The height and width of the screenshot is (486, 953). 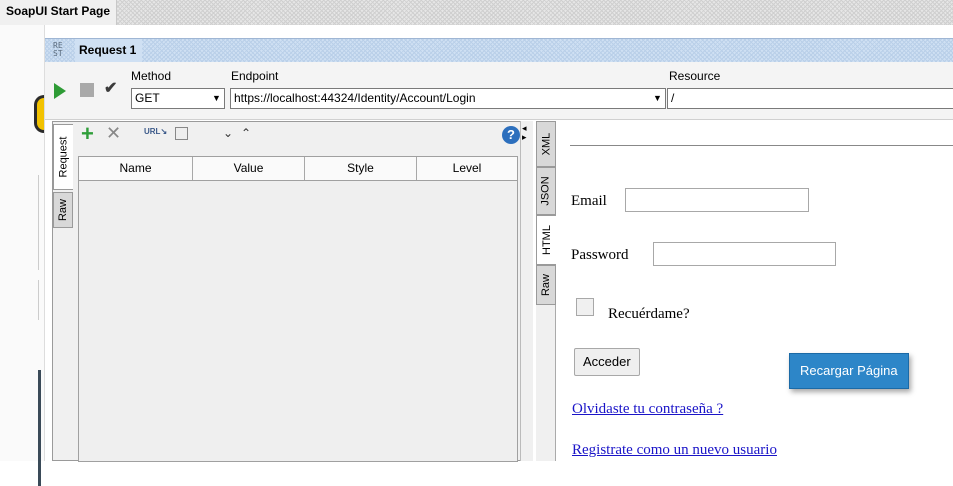 I want to click on method-label: Method, so click(x=151, y=76).